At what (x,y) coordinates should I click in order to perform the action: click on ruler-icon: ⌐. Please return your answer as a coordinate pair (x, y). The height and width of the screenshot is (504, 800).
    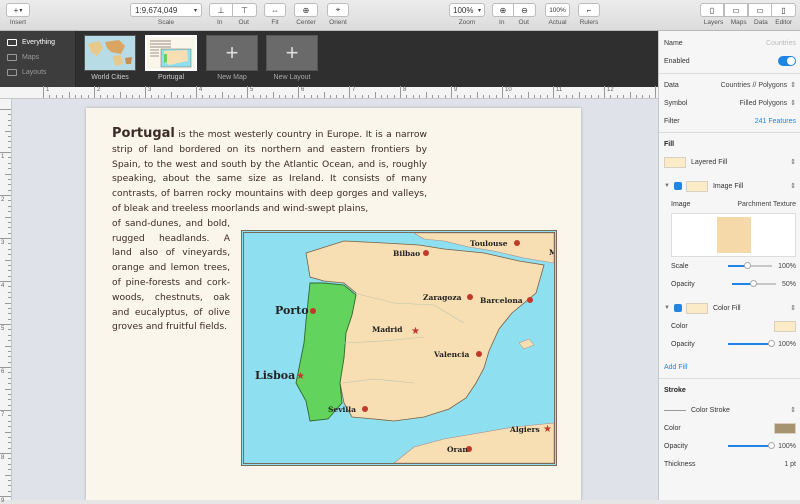
    Looking at the image, I should click on (589, 10).